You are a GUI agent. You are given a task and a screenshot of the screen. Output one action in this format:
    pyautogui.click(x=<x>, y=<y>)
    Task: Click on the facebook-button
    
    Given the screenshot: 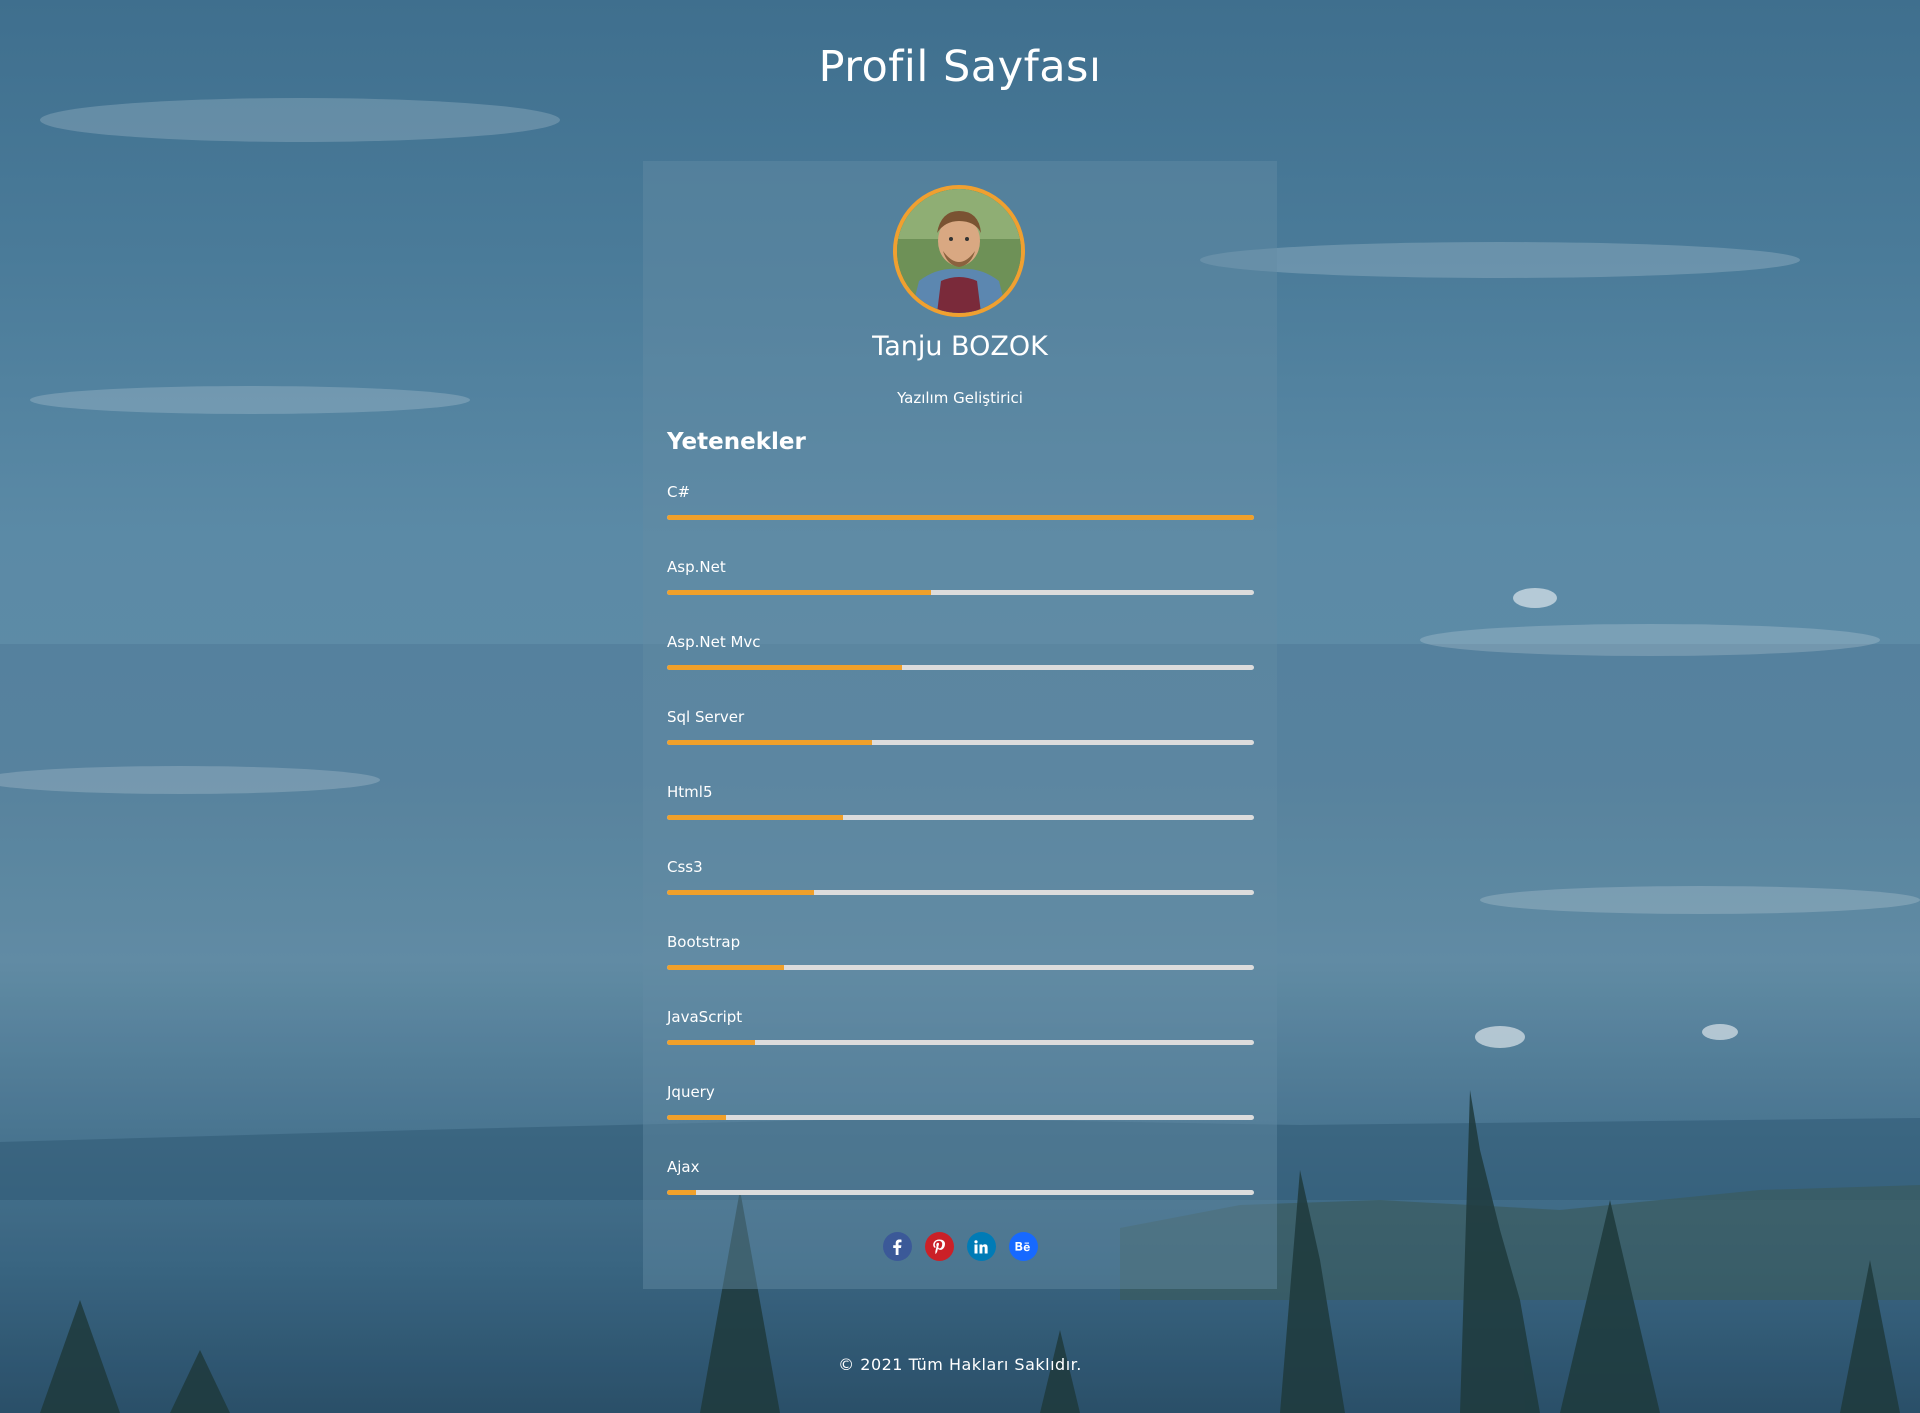 What is the action you would take?
    pyautogui.click(x=897, y=1246)
    